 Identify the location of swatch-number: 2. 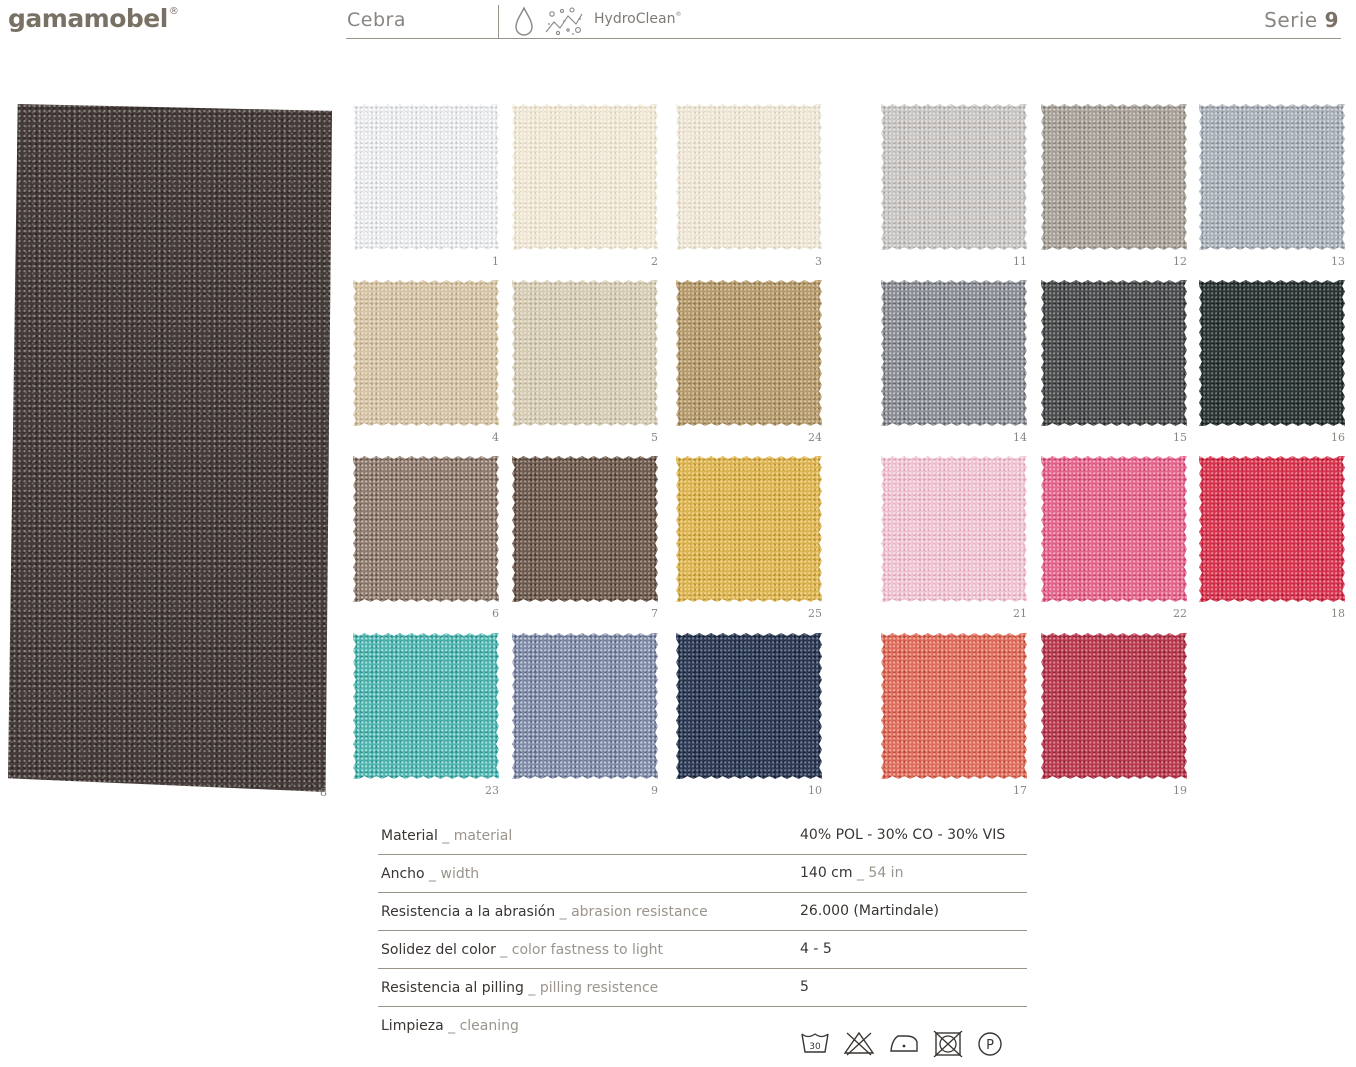
(654, 261).